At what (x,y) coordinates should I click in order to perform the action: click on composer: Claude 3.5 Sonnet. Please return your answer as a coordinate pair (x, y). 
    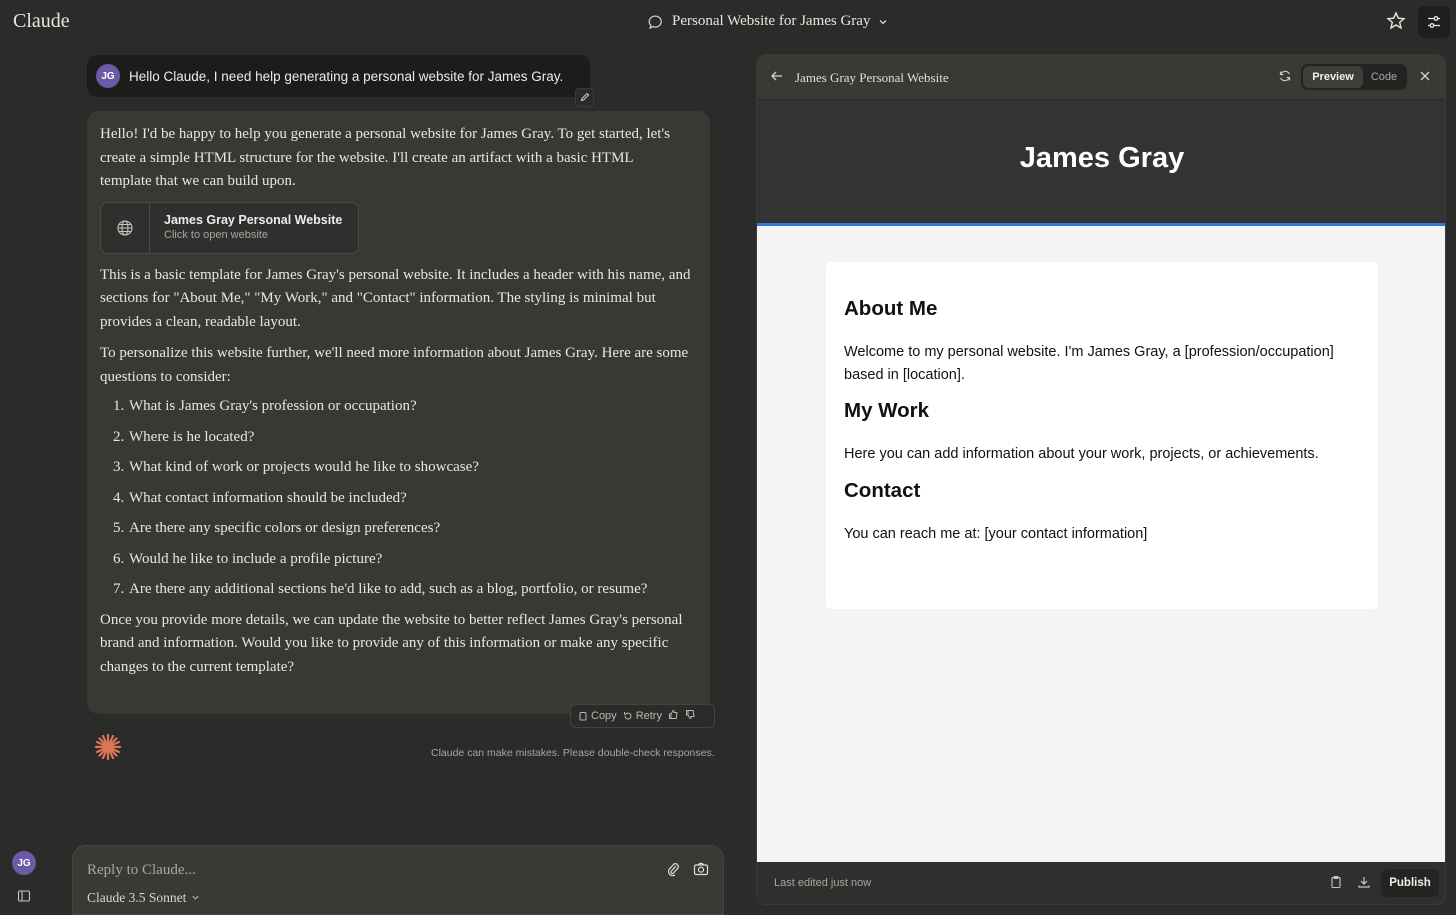
    Looking at the image, I should click on (398, 880).